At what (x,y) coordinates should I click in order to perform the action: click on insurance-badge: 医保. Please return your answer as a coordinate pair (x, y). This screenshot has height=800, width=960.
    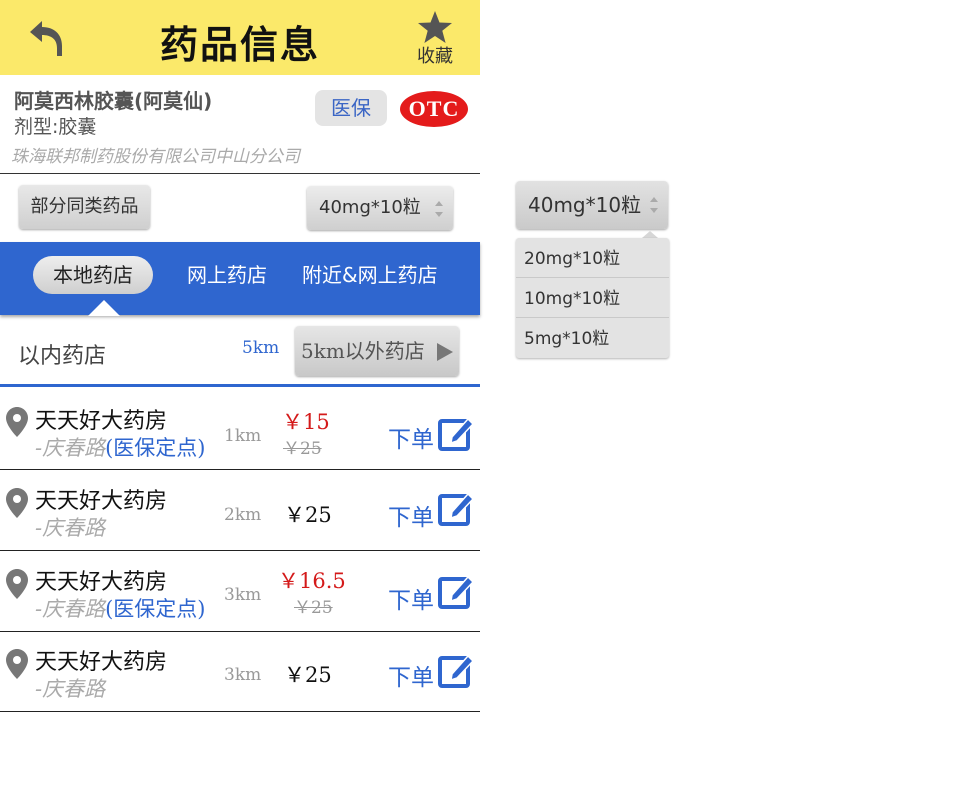
    Looking at the image, I should click on (351, 108).